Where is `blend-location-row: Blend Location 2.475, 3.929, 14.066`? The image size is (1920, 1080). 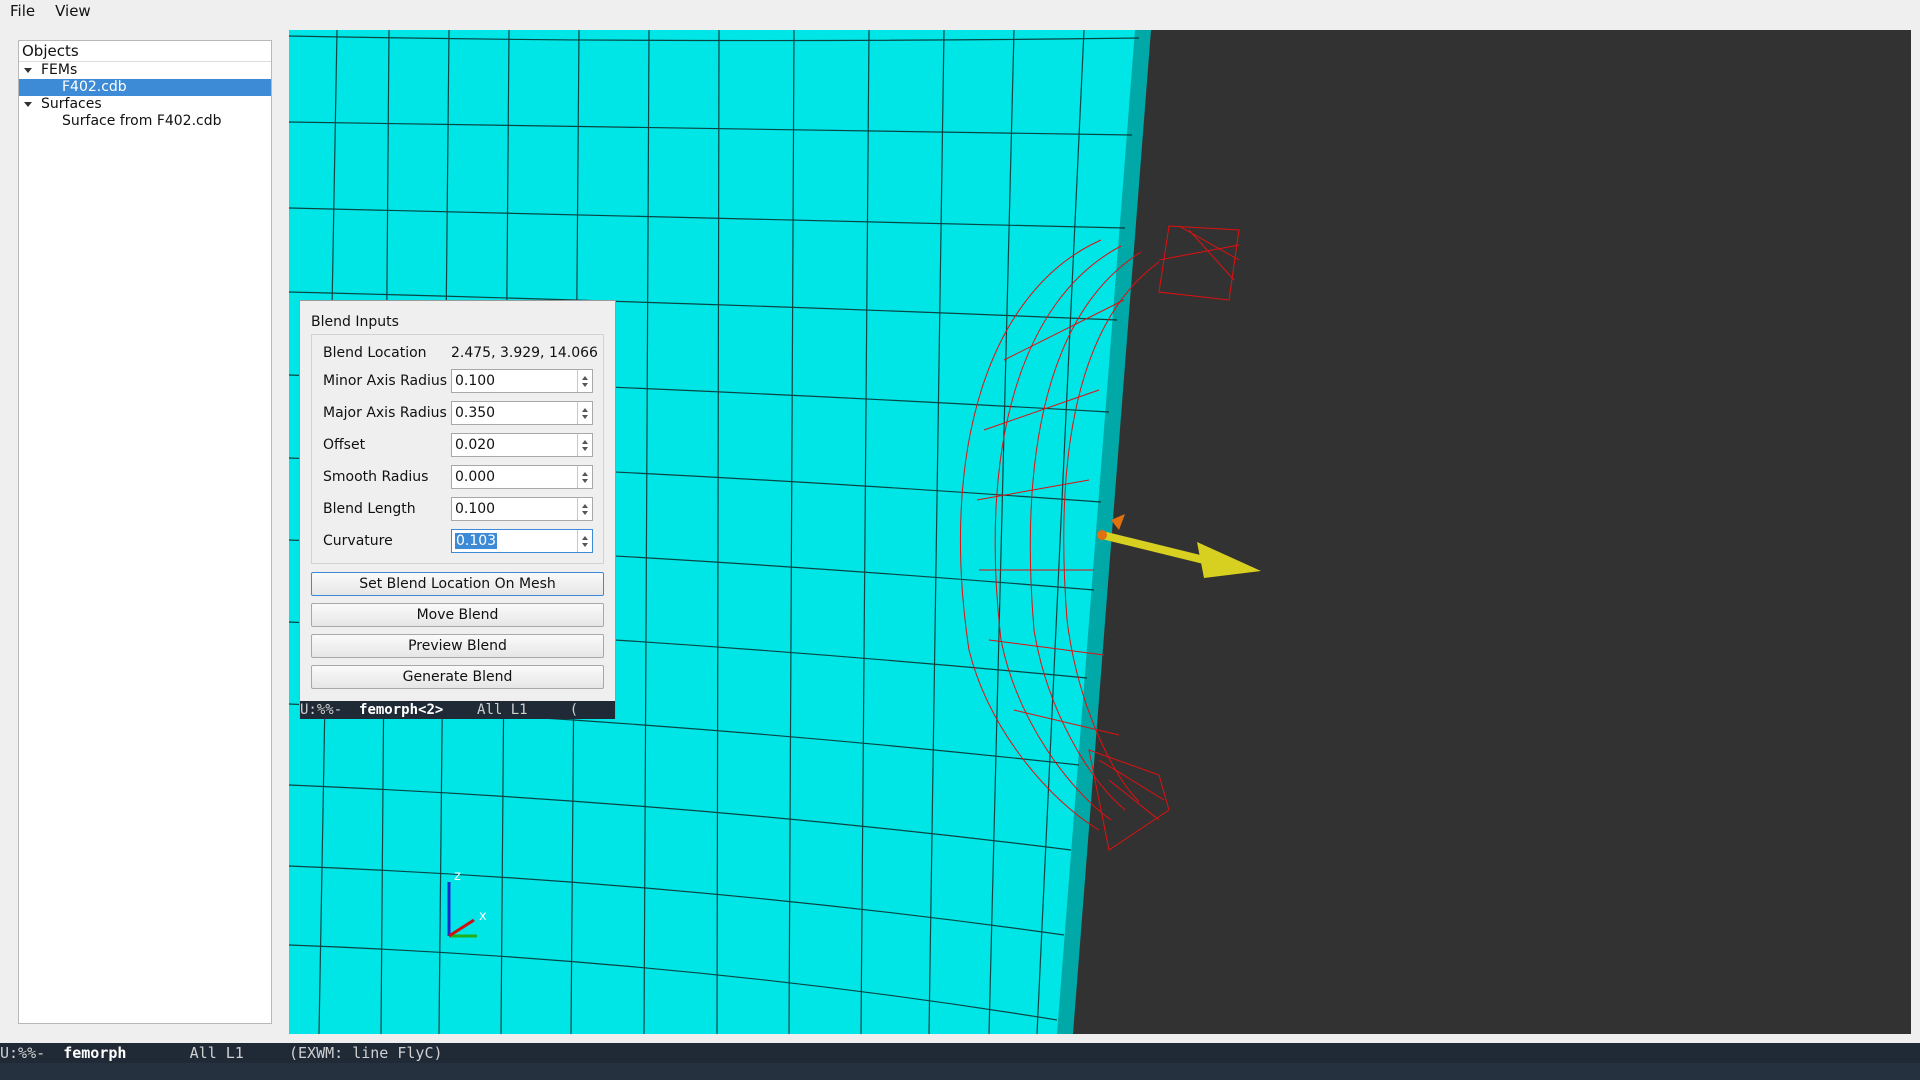
blend-location-row: Blend Location 2.475, 3.929, 14.066 is located at coordinates (463, 353).